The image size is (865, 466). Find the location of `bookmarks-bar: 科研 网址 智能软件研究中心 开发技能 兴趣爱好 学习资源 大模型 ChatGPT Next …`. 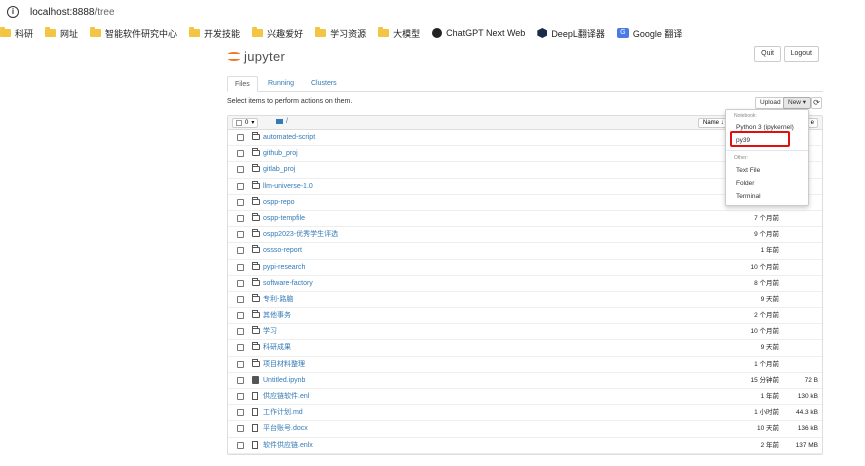

bookmarks-bar: 科研 网址 智能软件研究中心 开发技能 兴趣爱好 学习资源 大模型 ChatGPT Next … is located at coordinates (432, 33).